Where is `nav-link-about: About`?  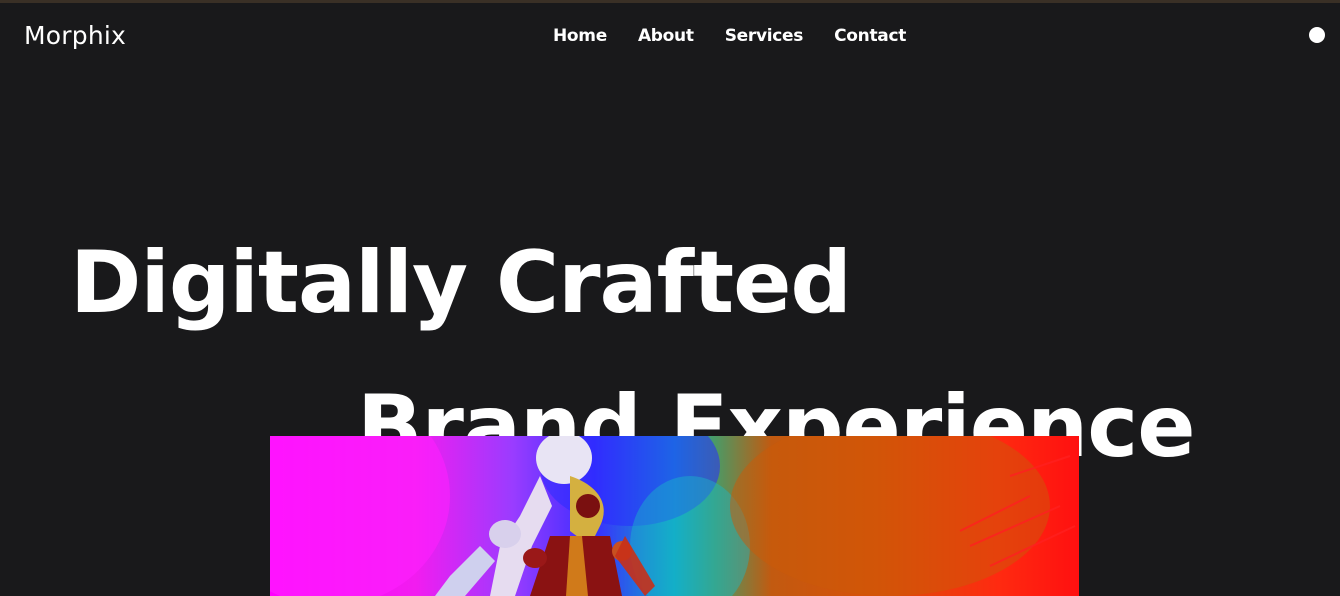
nav-link-about: About is located at coordinates (666, 36).